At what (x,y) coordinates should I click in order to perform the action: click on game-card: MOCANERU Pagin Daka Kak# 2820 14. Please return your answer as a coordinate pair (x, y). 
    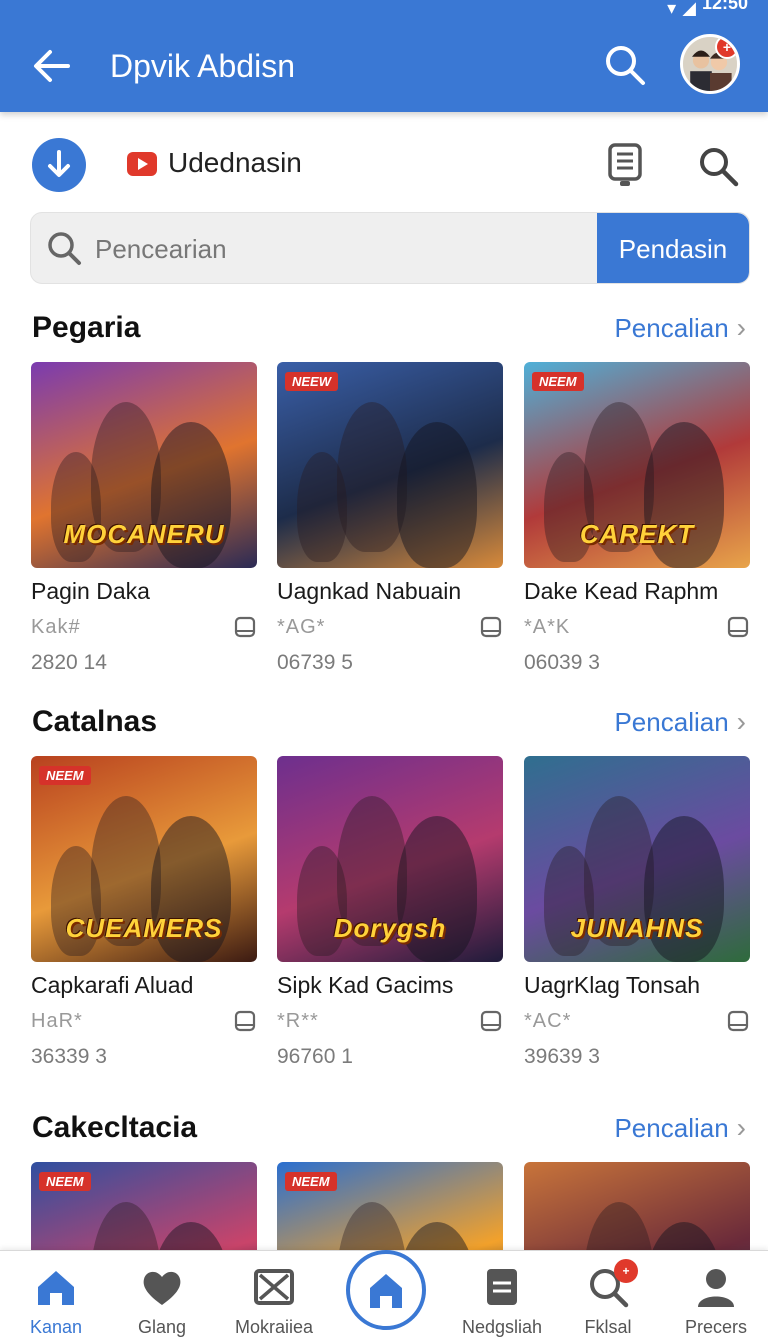
    Looking at the image, I should click on (144, 520).